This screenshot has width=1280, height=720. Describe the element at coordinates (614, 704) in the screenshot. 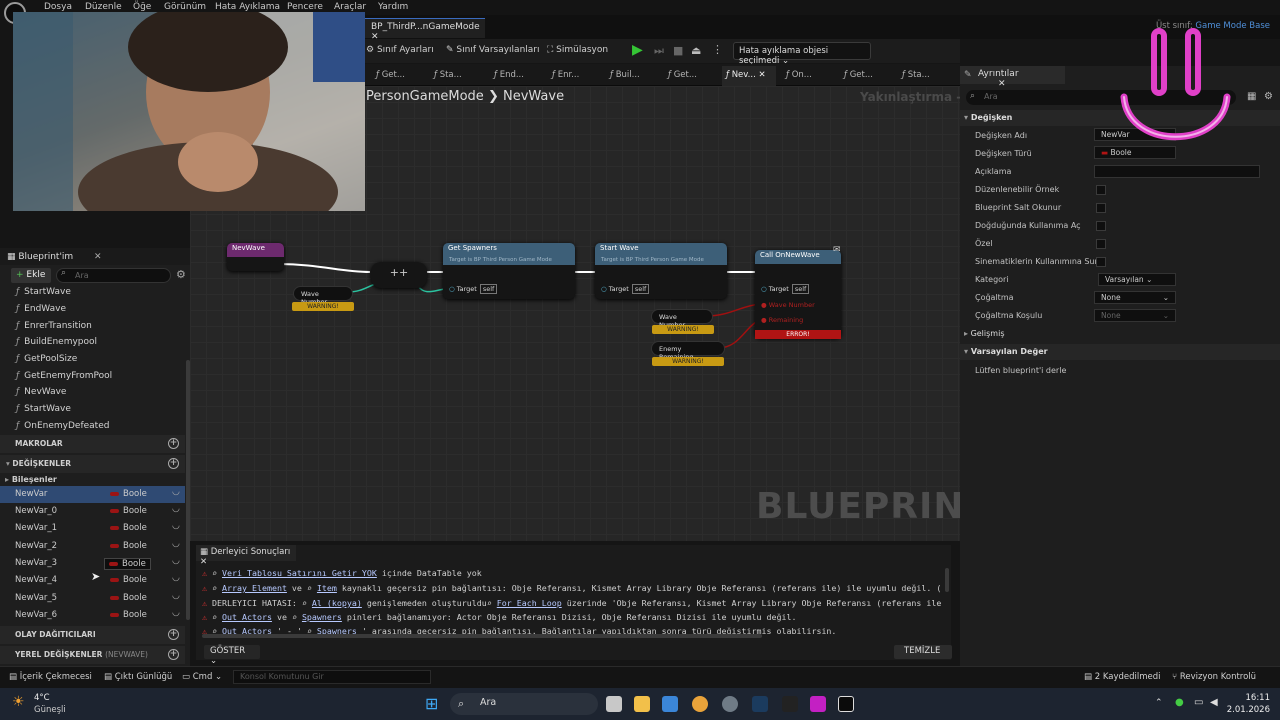

I see `task-view-icon` at that location.